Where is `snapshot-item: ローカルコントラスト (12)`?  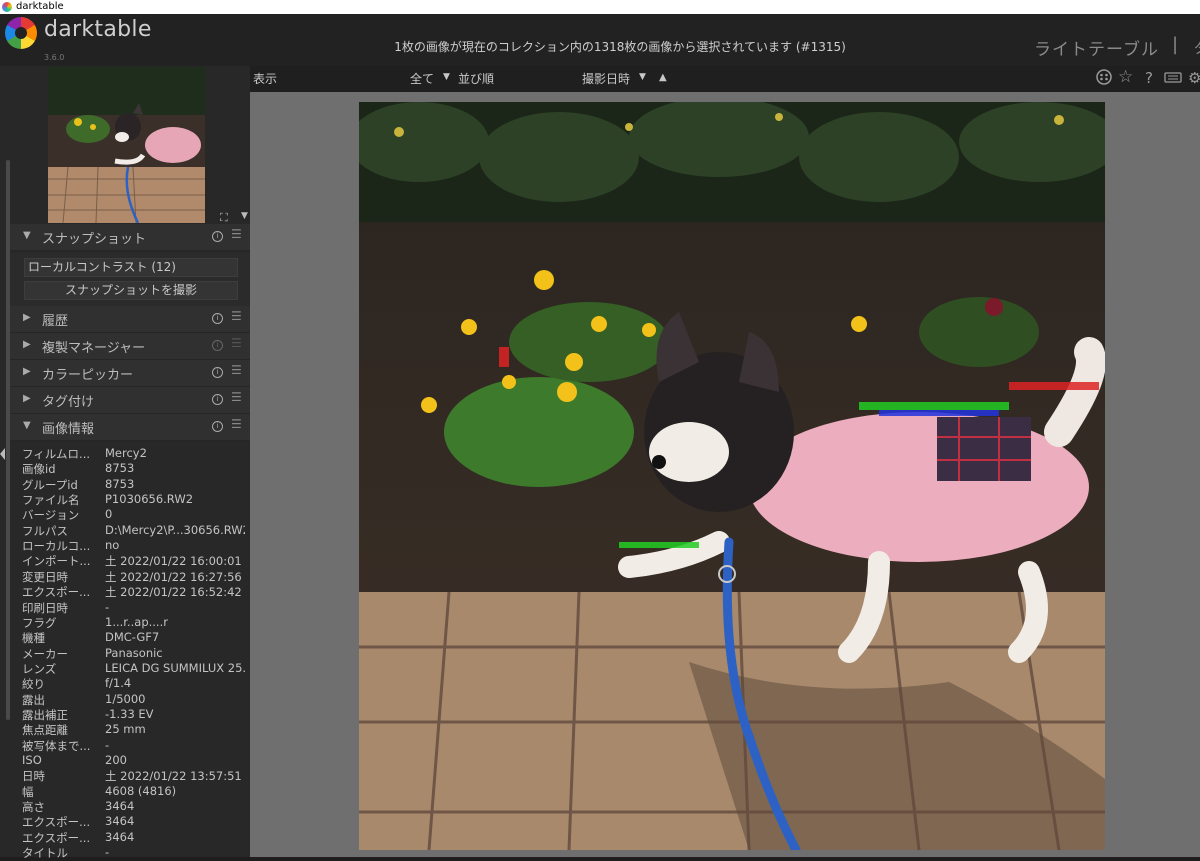
snapshot-item: ローカルコントラスト (12) is located at coordinates (131, 267).